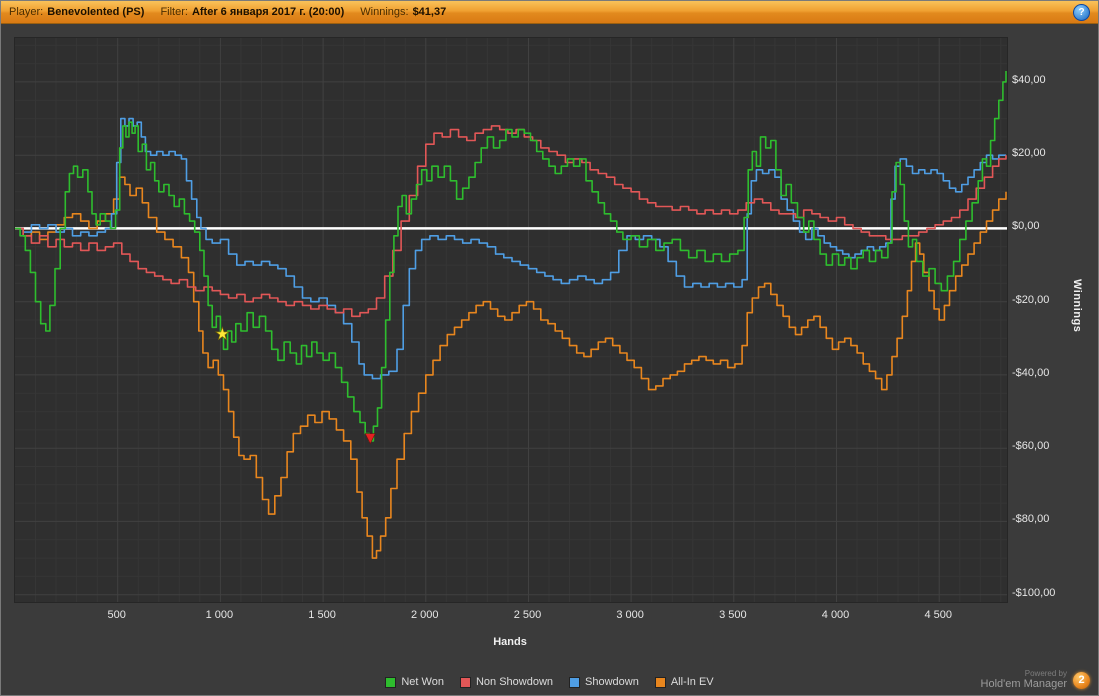  I want to click on x-tick-label: 500, so click(116, 615).